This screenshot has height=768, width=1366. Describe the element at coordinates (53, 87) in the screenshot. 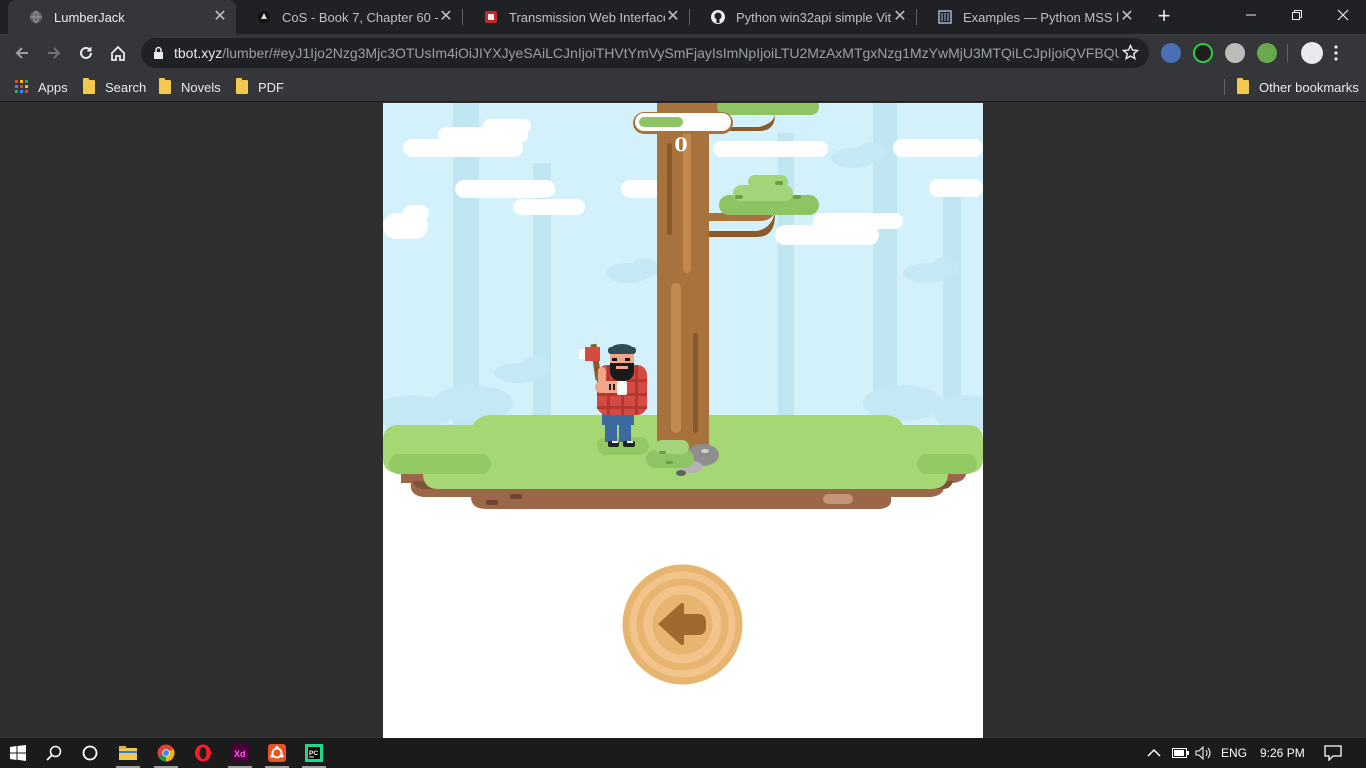

I see `bookmark-label: Apps` at that location.